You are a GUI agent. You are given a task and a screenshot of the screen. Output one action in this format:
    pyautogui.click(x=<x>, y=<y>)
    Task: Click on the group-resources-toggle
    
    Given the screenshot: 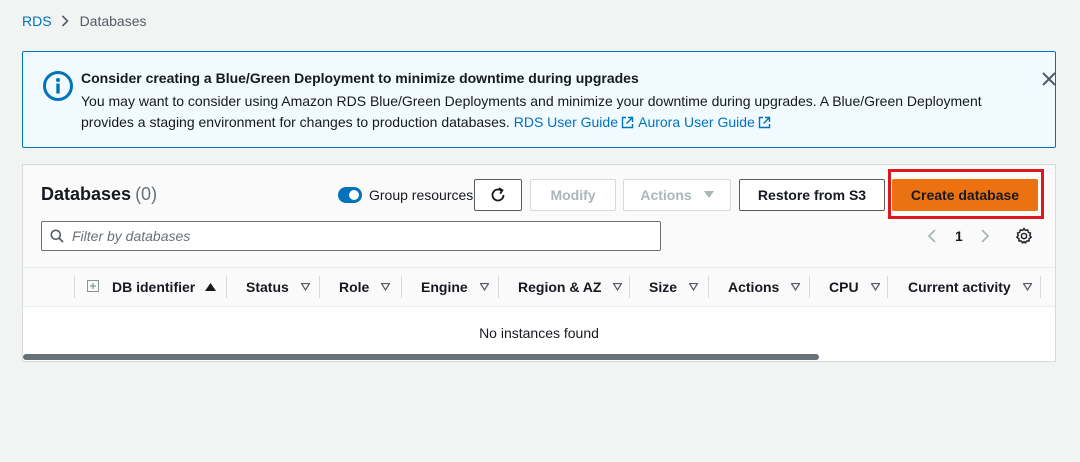 What is the action you would take?
    pyautogui.click(x=350, y=195)
    